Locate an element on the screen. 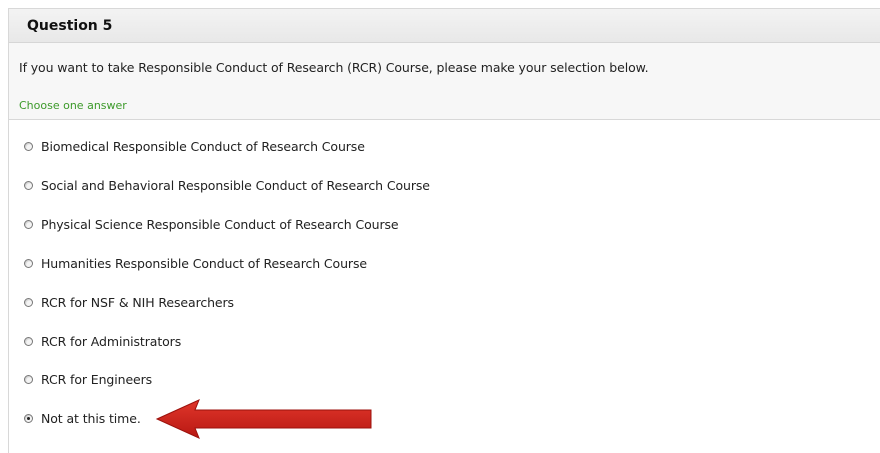 This screenshot has height=453, width=880. option-nsf-nih: RCR for NSF & NIH Researchers is located at coordinates (129, 302).